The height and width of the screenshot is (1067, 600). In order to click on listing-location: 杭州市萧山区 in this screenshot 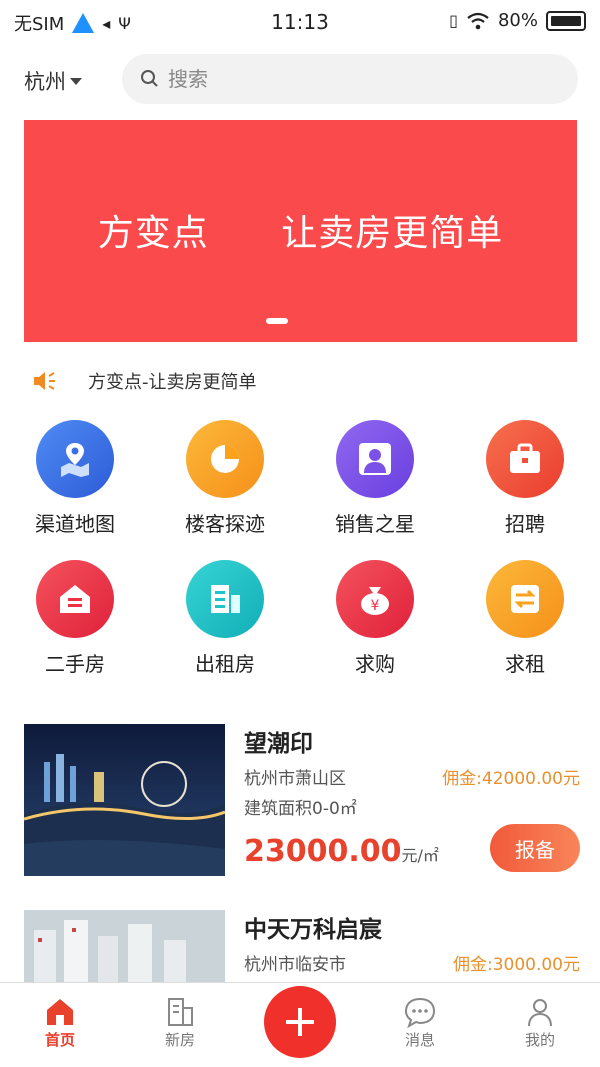, I will do `click(295, 779)`.